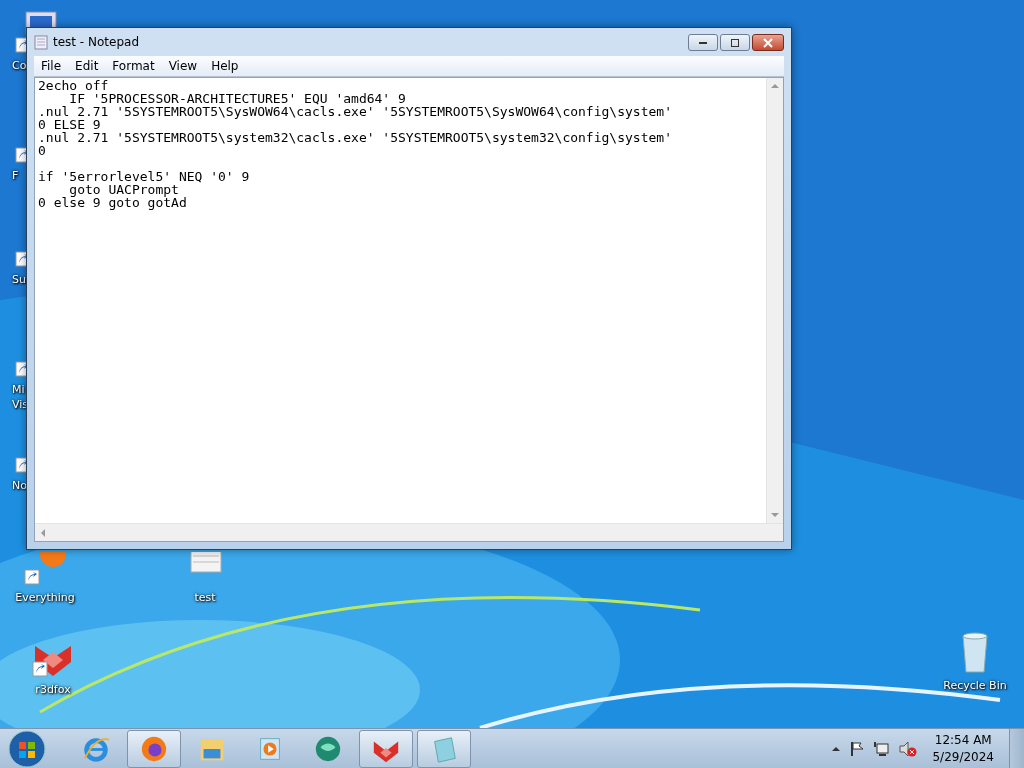 The width and height of the screenshot is (1024, 768). I want to click on menu-item: File, so click(51, 66).